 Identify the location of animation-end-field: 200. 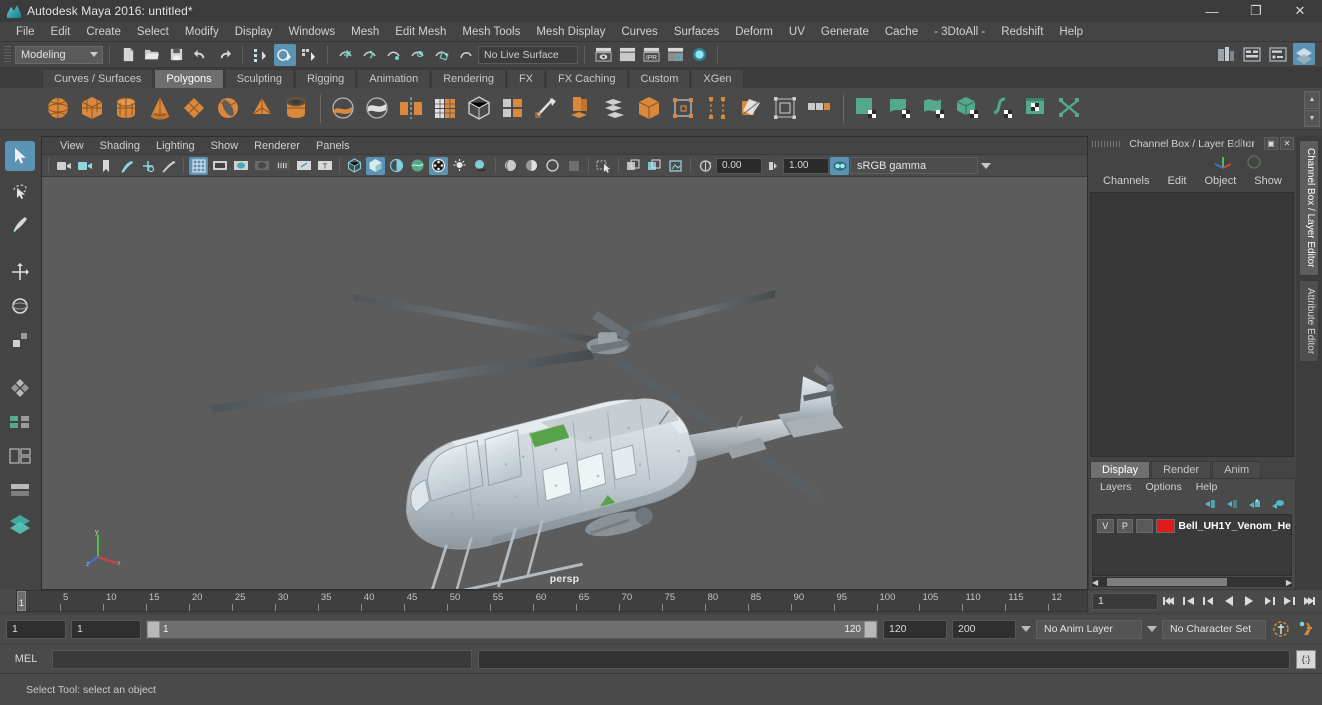
(984, 629).